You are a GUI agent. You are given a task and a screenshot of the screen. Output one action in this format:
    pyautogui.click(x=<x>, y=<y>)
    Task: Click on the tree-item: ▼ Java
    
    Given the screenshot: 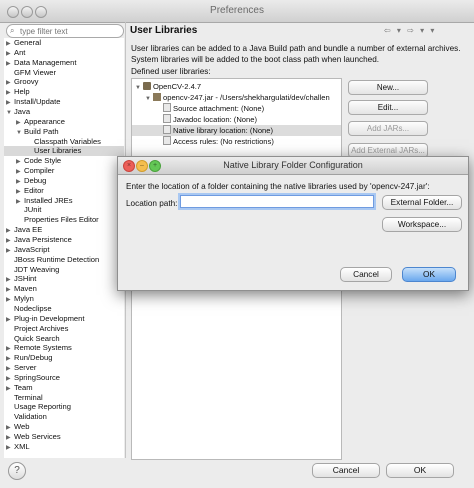 What is the action you would take?
    pyautogui.click(x=64, y=112)
    